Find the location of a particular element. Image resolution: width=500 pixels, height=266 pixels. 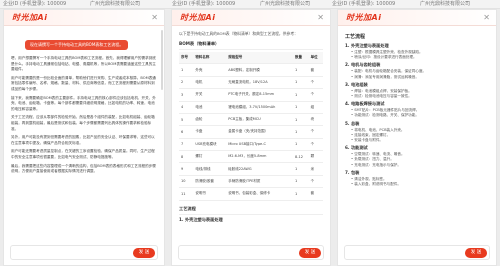

table-cell: 9 is located at coordinates (186, 169).